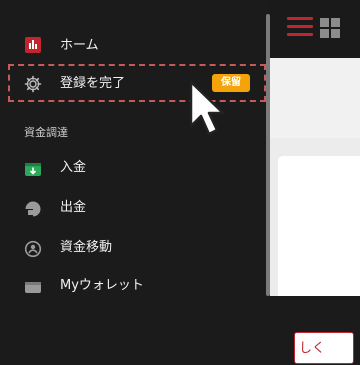  What do you see at coordinates (315, 98) in the screenshot?
I see `content-panel` at bounding box center [315, 98].